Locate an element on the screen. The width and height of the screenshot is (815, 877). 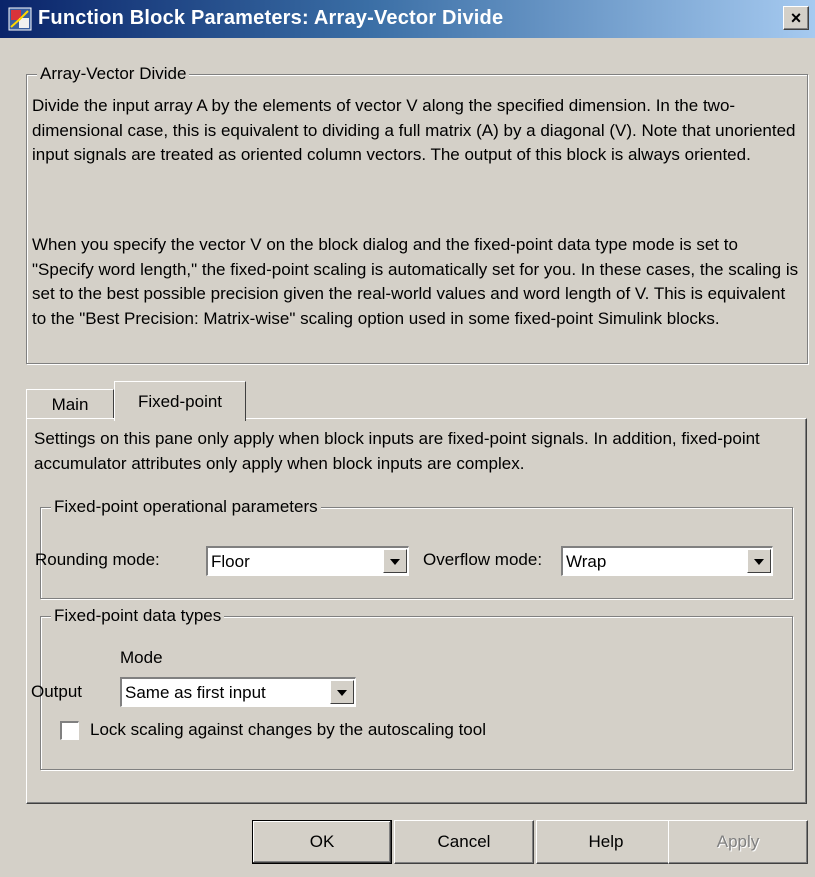
overflow-mode-select: Wrap is located at coordinates (667, 561).